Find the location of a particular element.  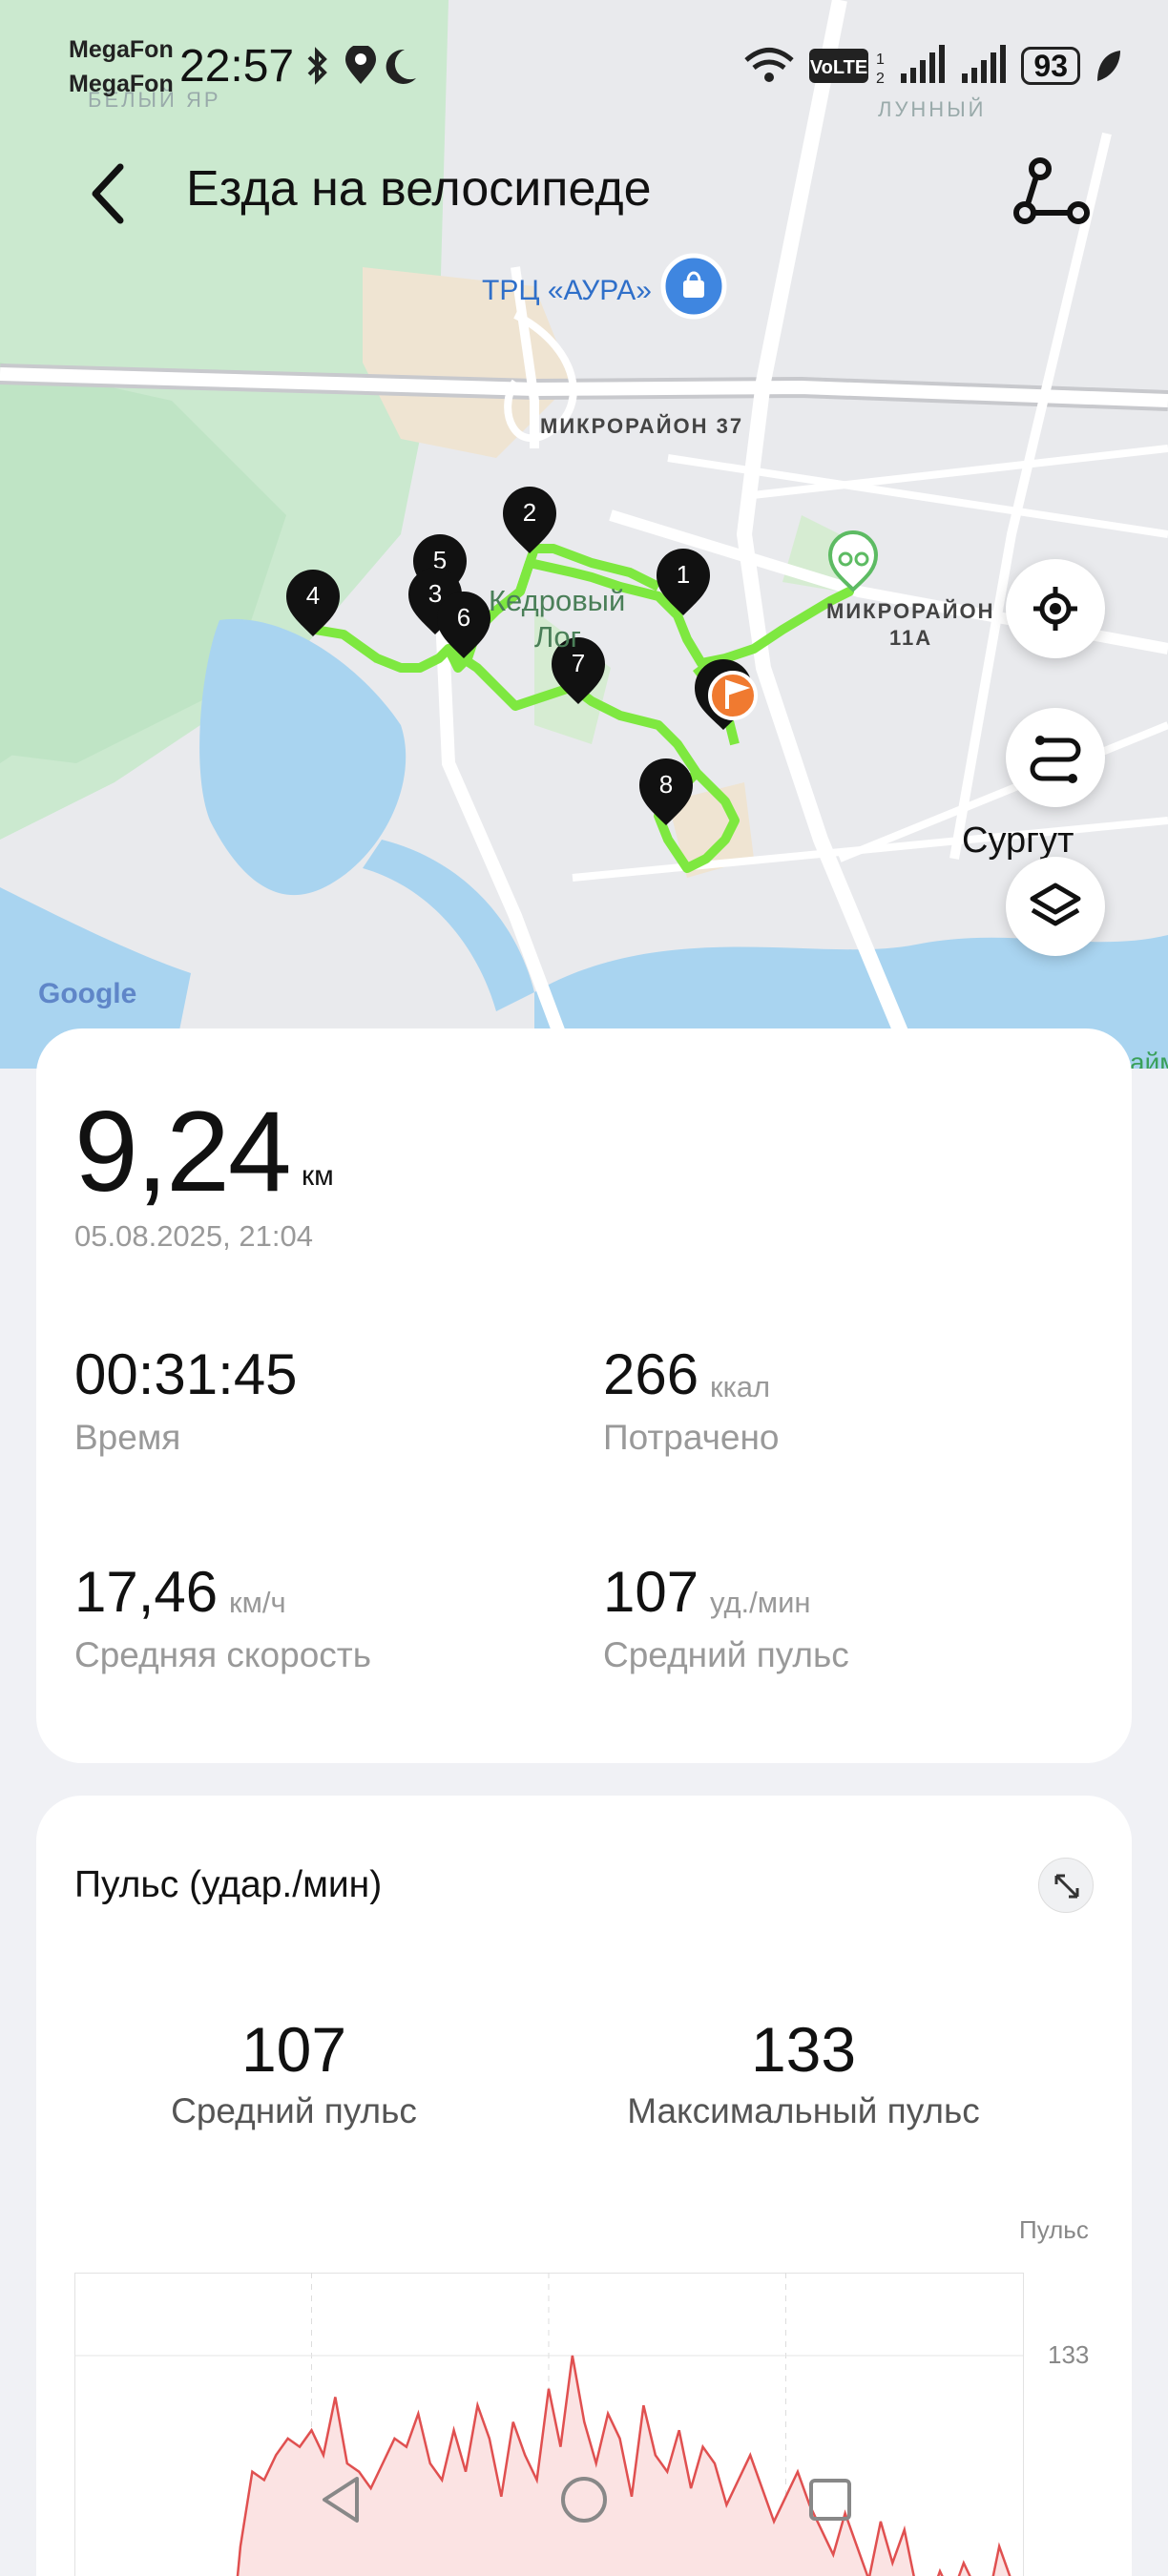

carrier-1: MegaFon is located at coordinates (121, 49).